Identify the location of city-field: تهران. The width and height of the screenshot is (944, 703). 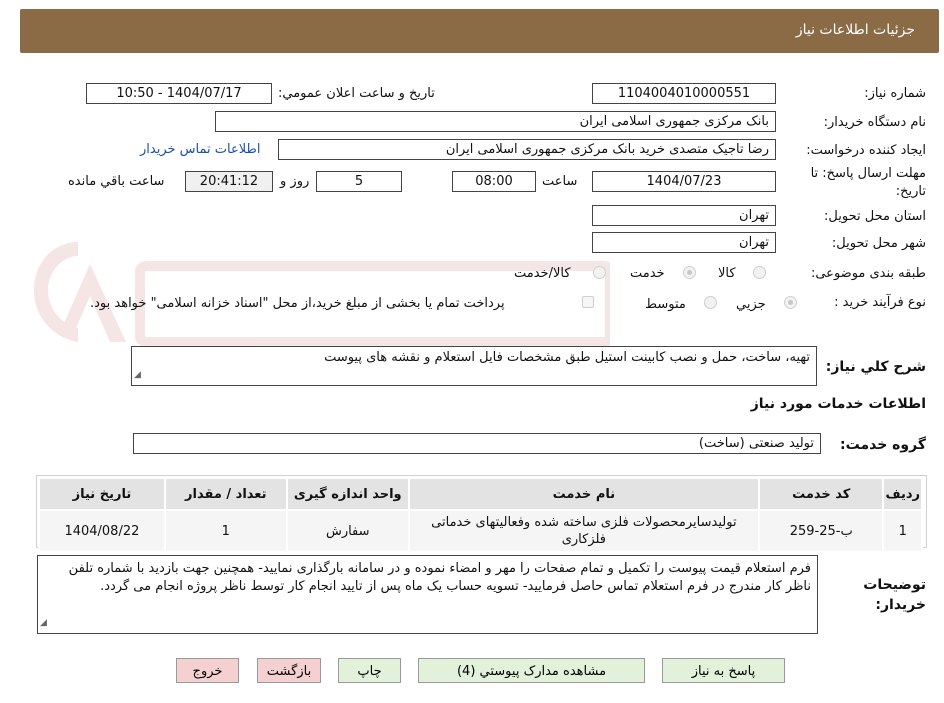
(684, 242).